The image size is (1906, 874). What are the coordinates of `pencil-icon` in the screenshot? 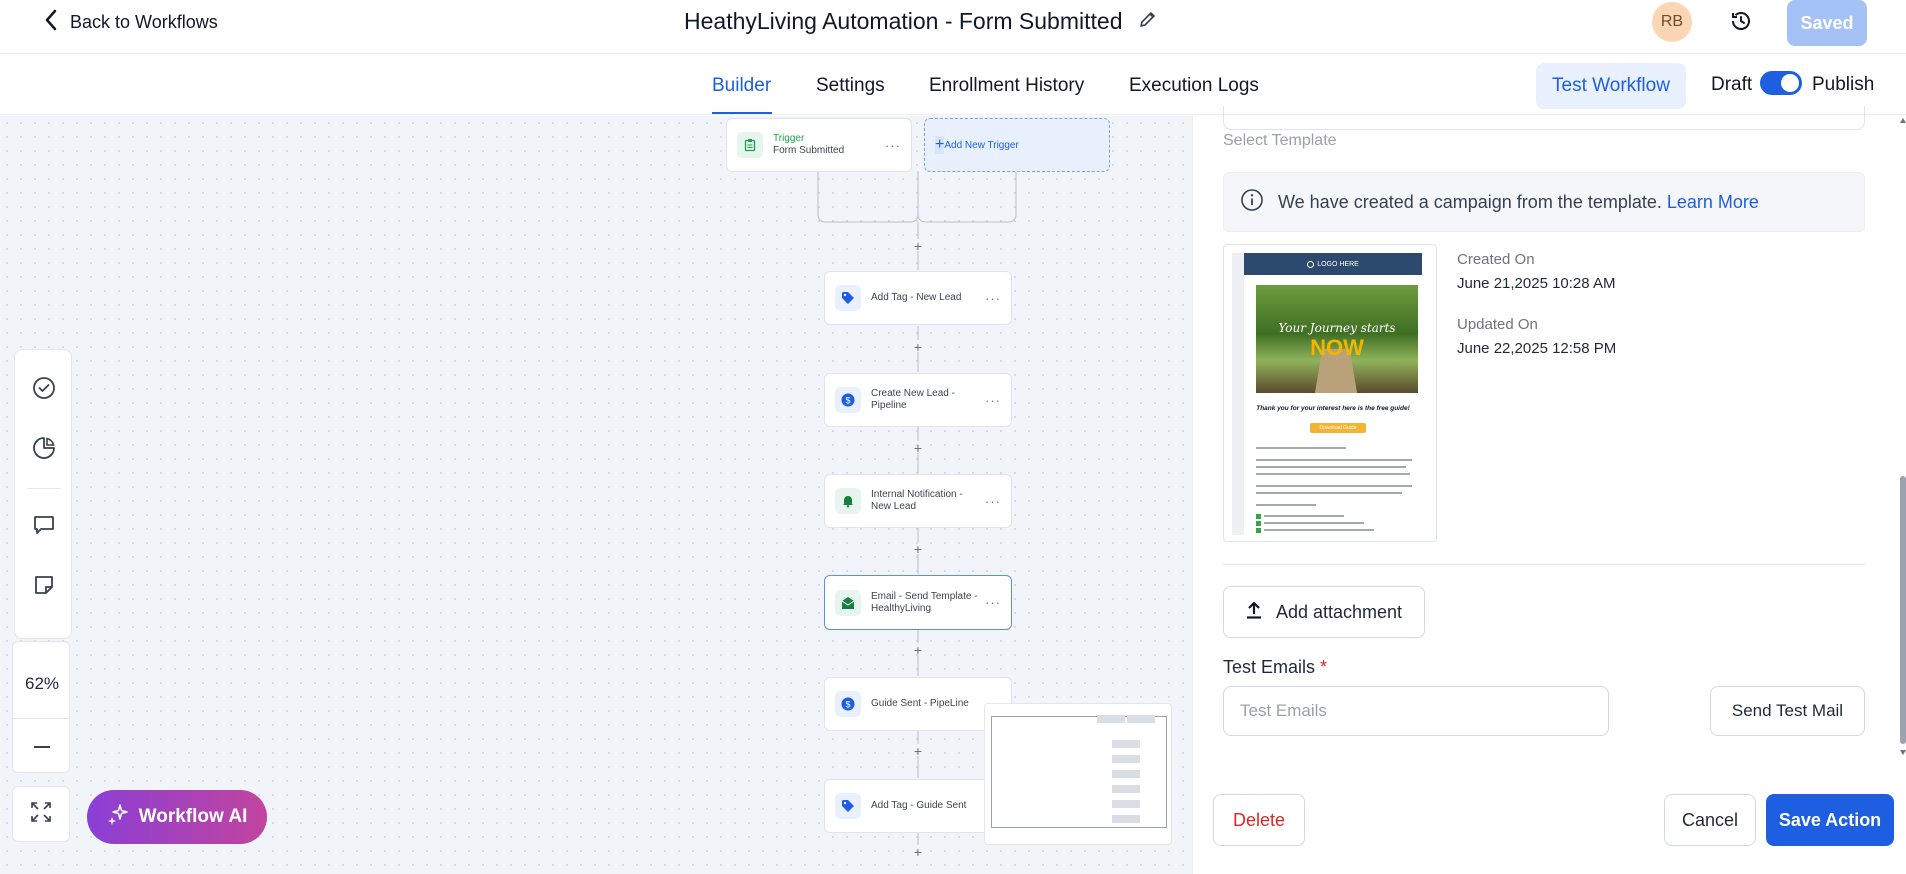 It's located at (1148, 21).